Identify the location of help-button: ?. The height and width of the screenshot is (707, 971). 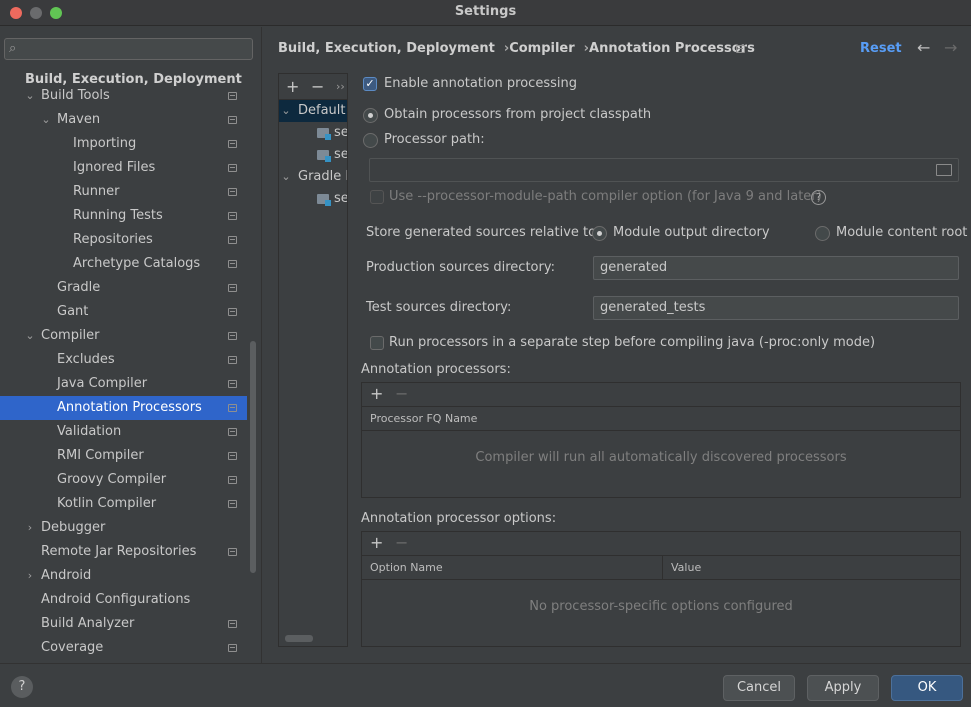
(22, 687).